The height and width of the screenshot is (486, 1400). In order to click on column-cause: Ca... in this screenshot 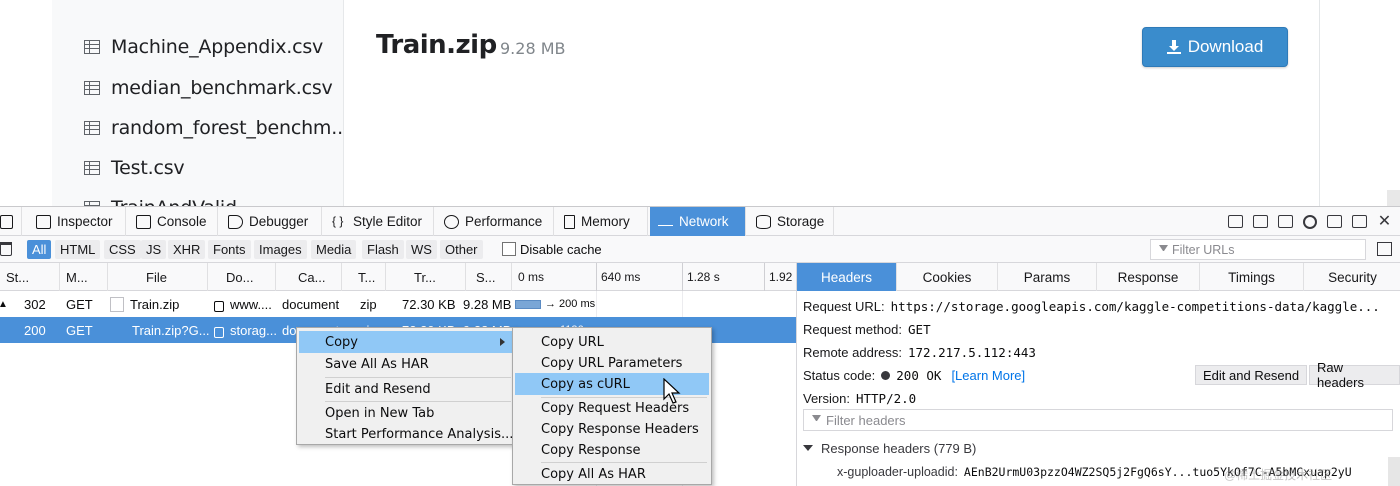, I will do `click(309, 277)`.